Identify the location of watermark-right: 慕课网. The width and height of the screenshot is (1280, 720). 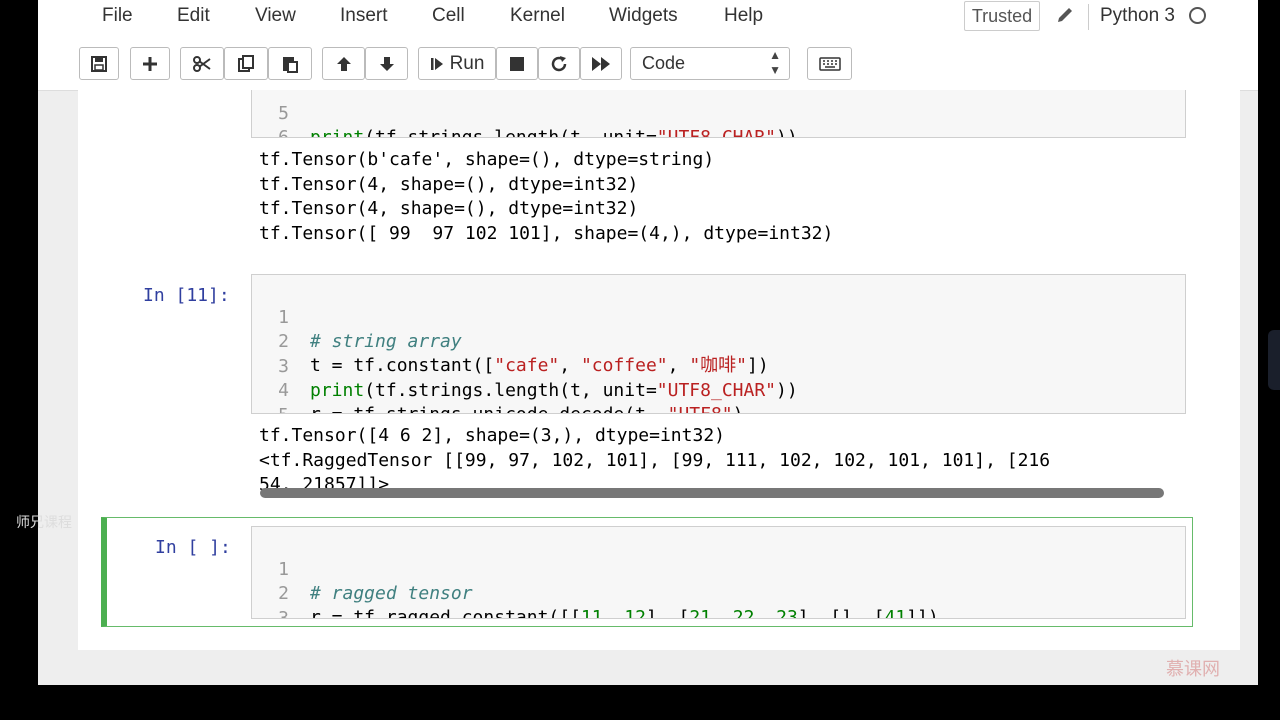
(1193, 669).